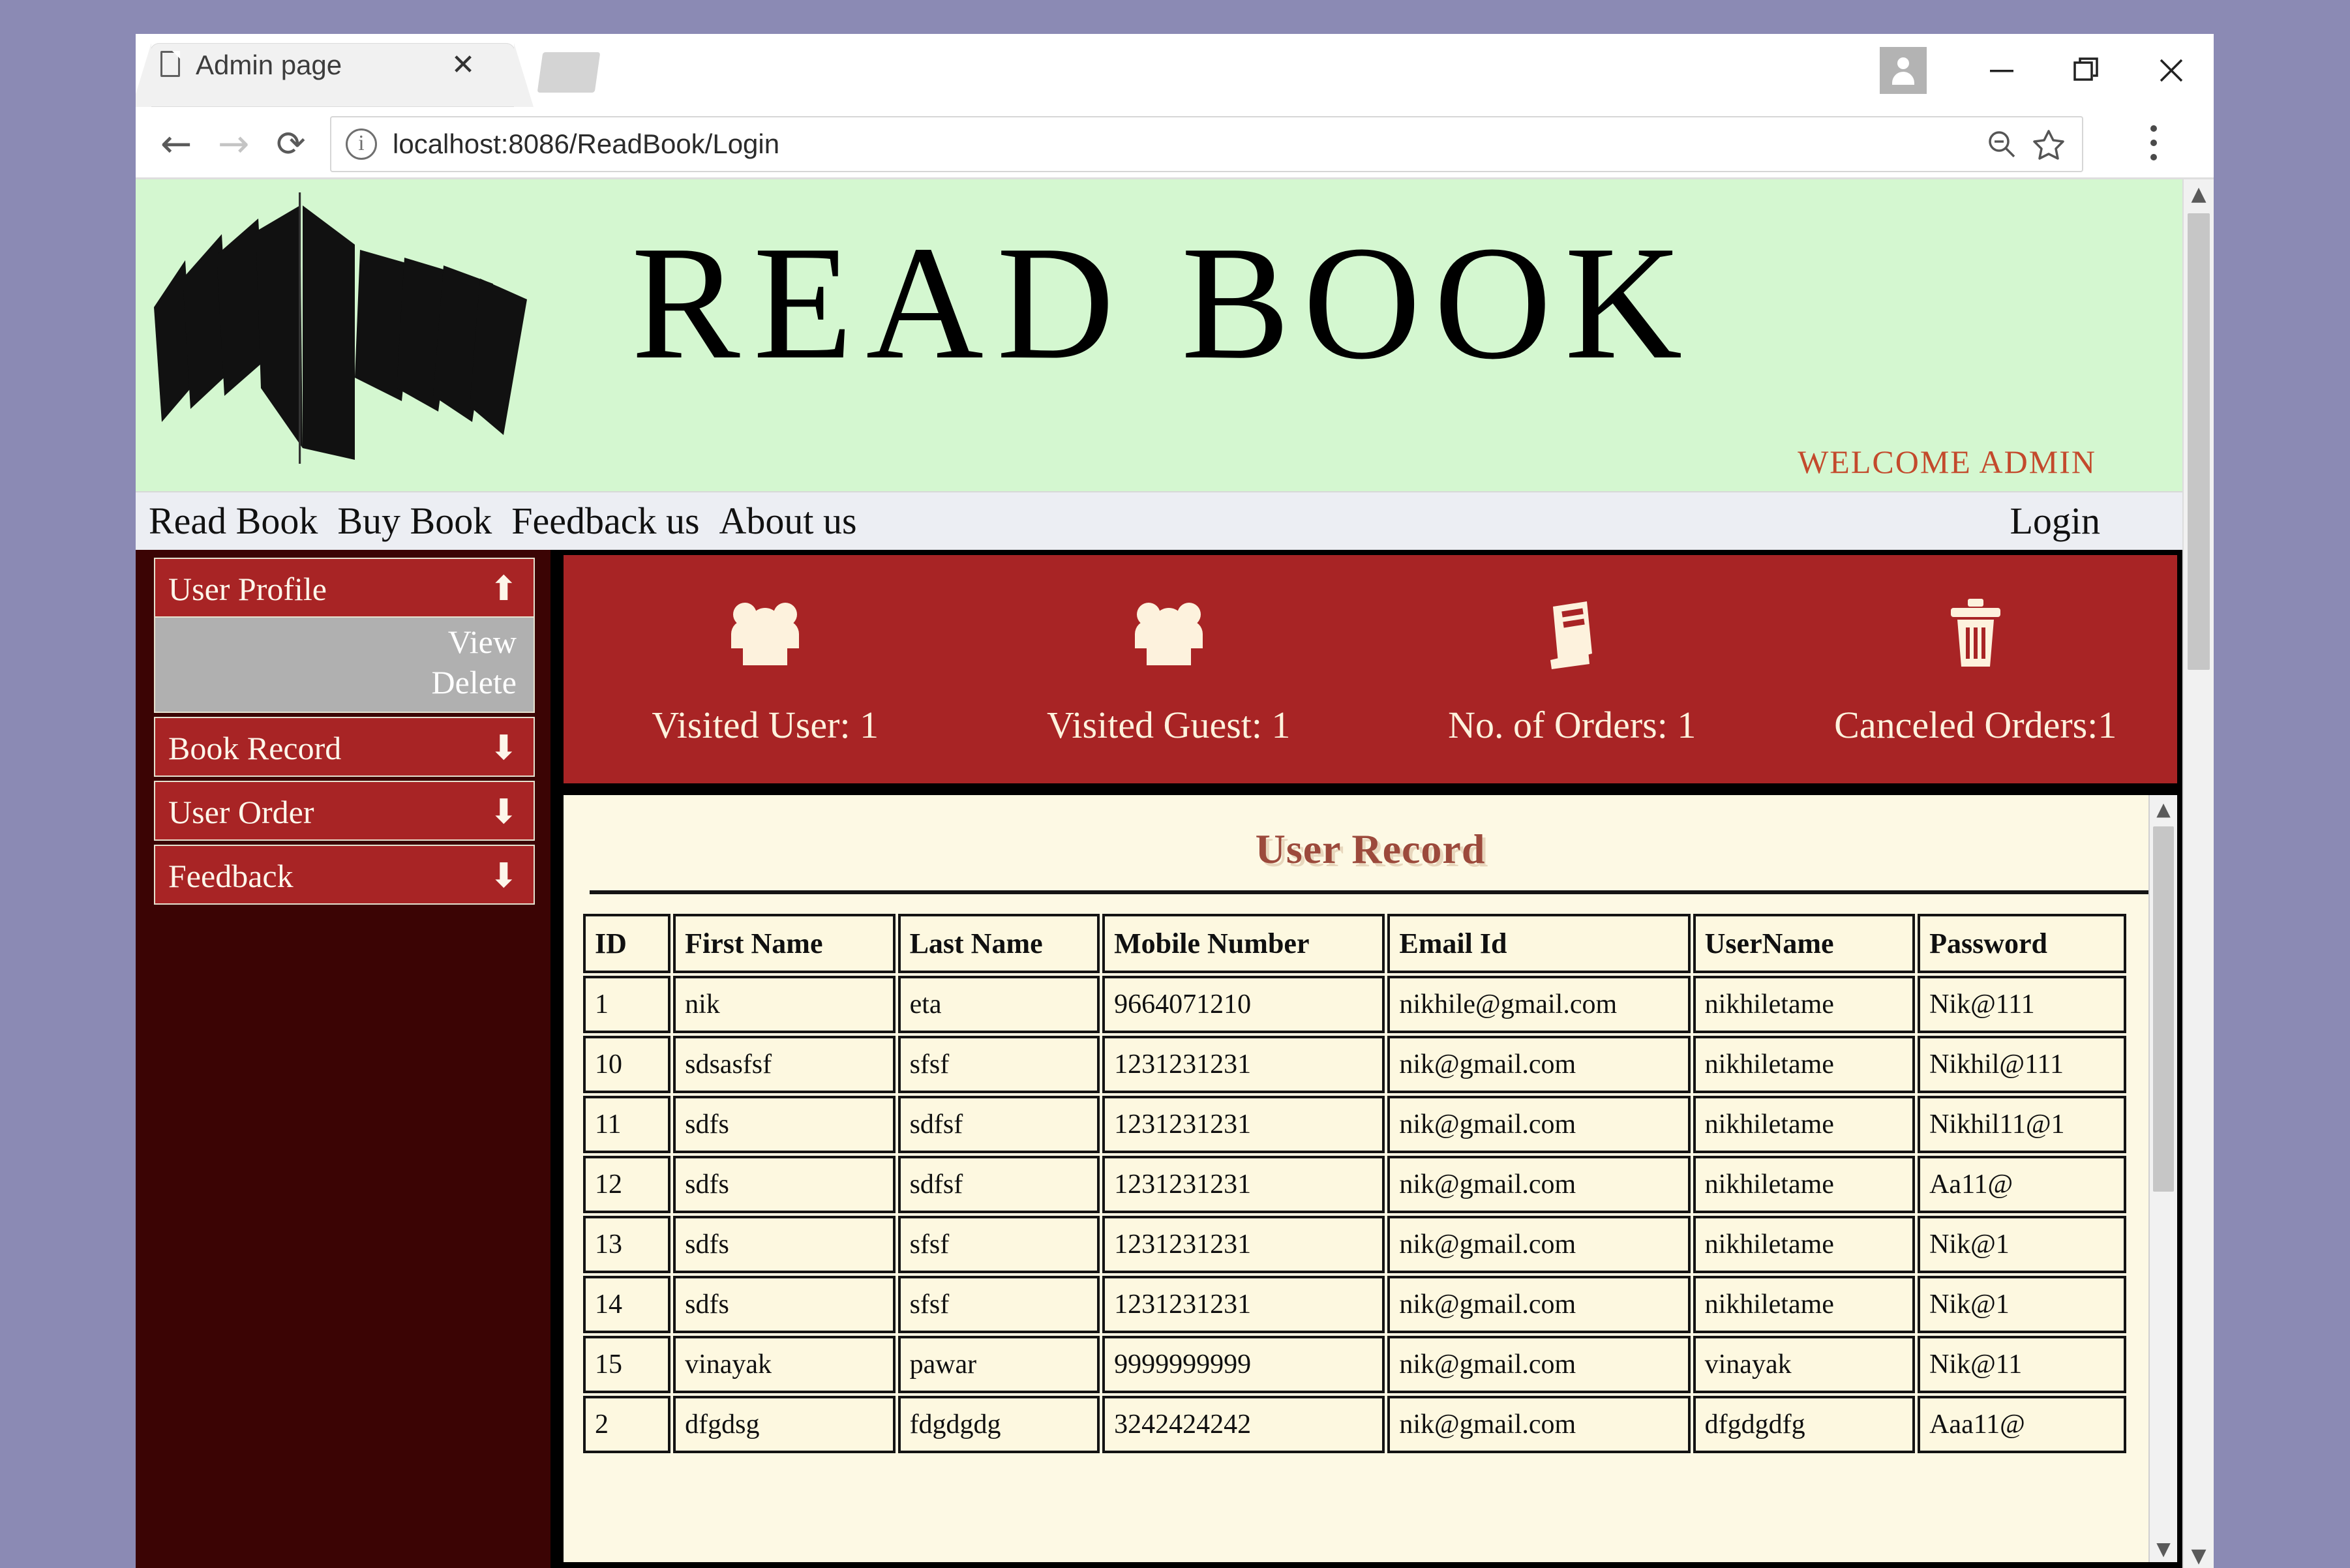 The width and height of the screenshot is (2350, 1568). I want to click on column-header-password: Password, so click(2022, 943).